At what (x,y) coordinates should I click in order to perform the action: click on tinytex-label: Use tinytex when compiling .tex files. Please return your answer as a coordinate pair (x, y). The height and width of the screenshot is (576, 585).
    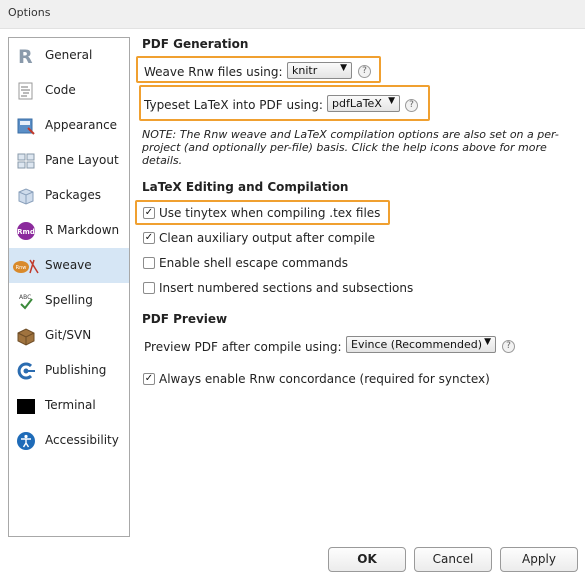
    Looking at the image, I should click on (270, 213).